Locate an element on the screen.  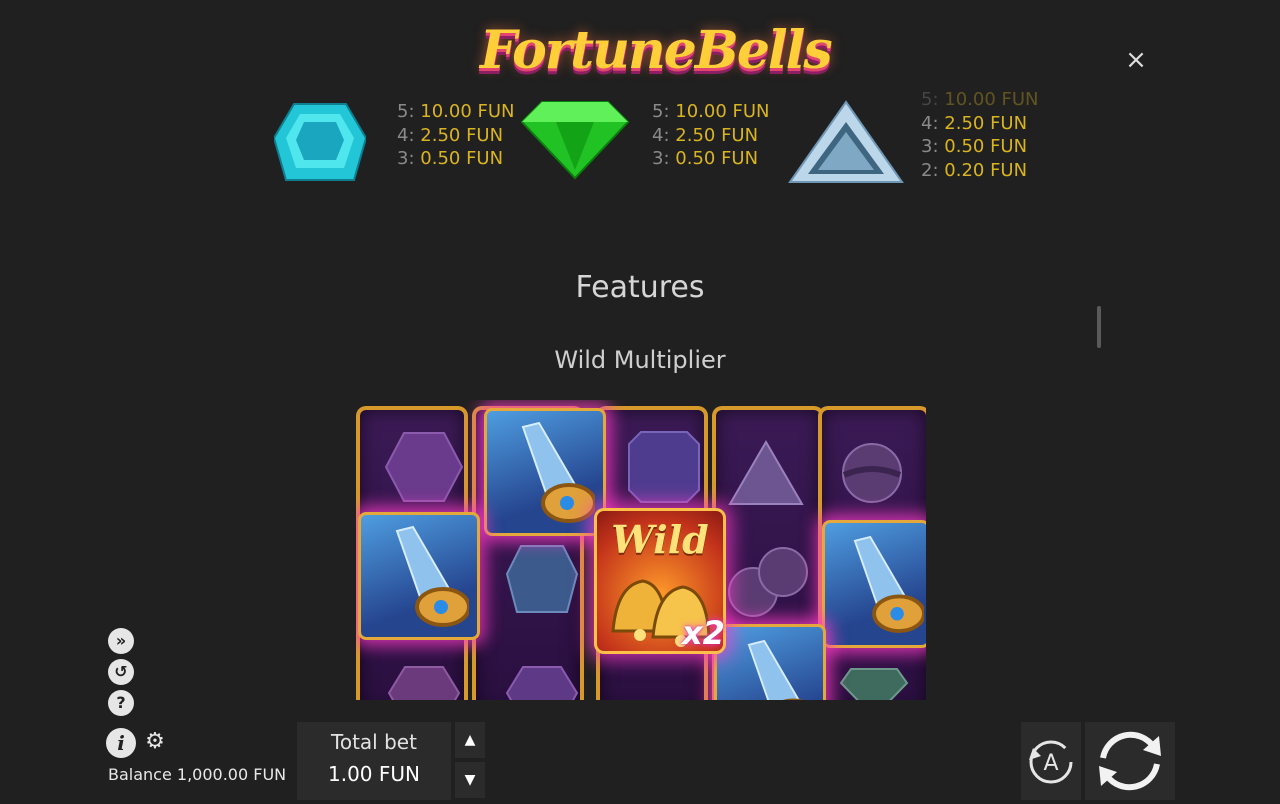
paytable-values-green-gem: 5: 10.00 FUN 4: 2.50 FUN 3: 0.50 FUN is located at coordinates (711, 135).